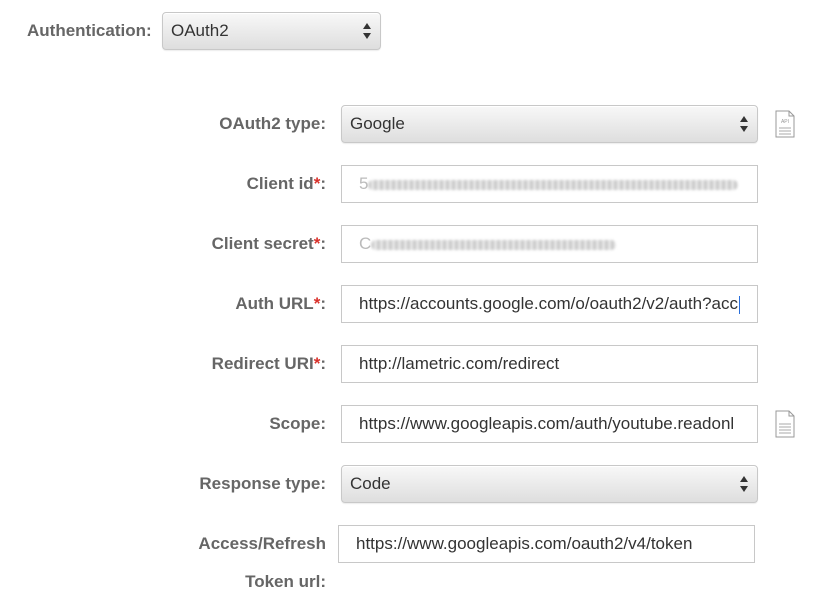  What do you see at coordinates (200, 30) in the screenshot?
I see `authentication-select-value: OAuth2` at bounding box center [200, 30].